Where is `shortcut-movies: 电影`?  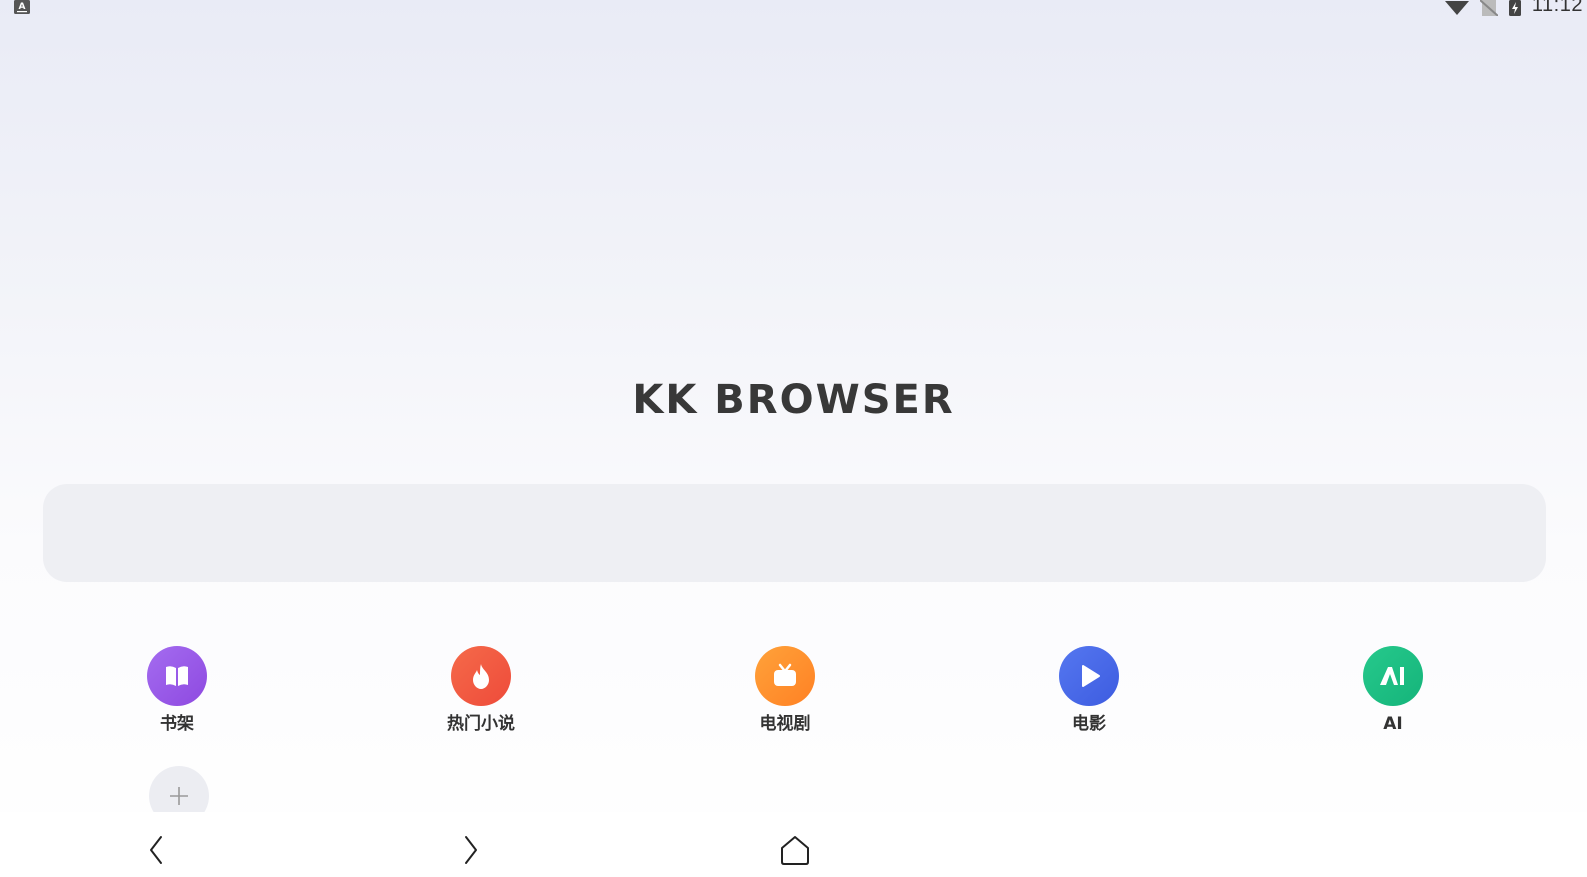 shortcut-movies: 电影 is located at coordinates (1089, 692).